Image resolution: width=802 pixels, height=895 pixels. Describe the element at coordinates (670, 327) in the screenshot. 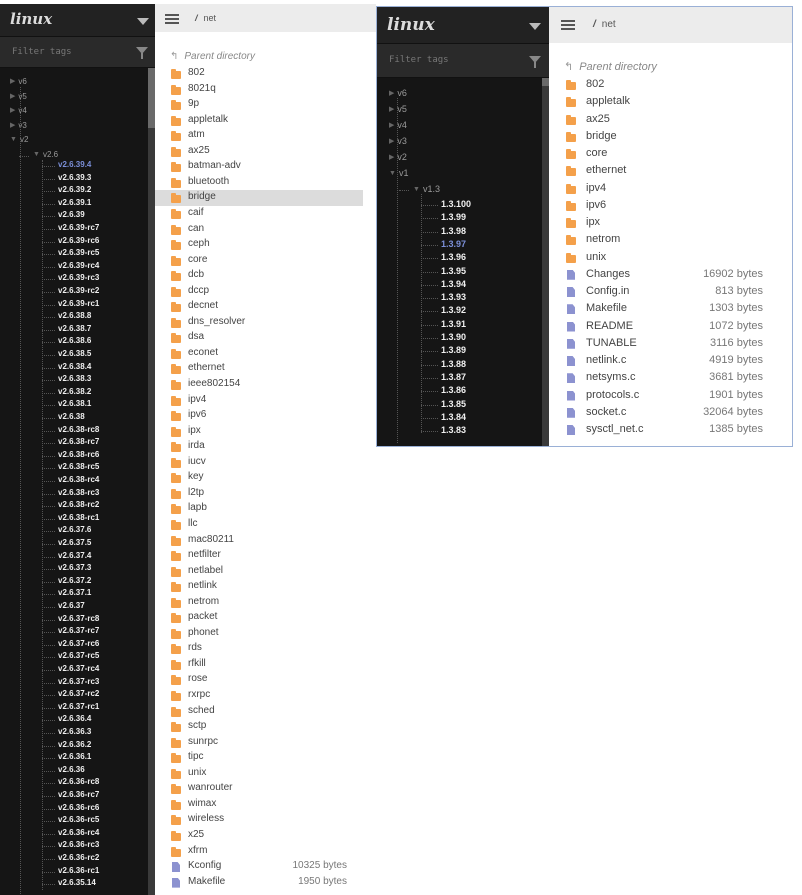

I see `file-README: README 1072 bytes` at that location.